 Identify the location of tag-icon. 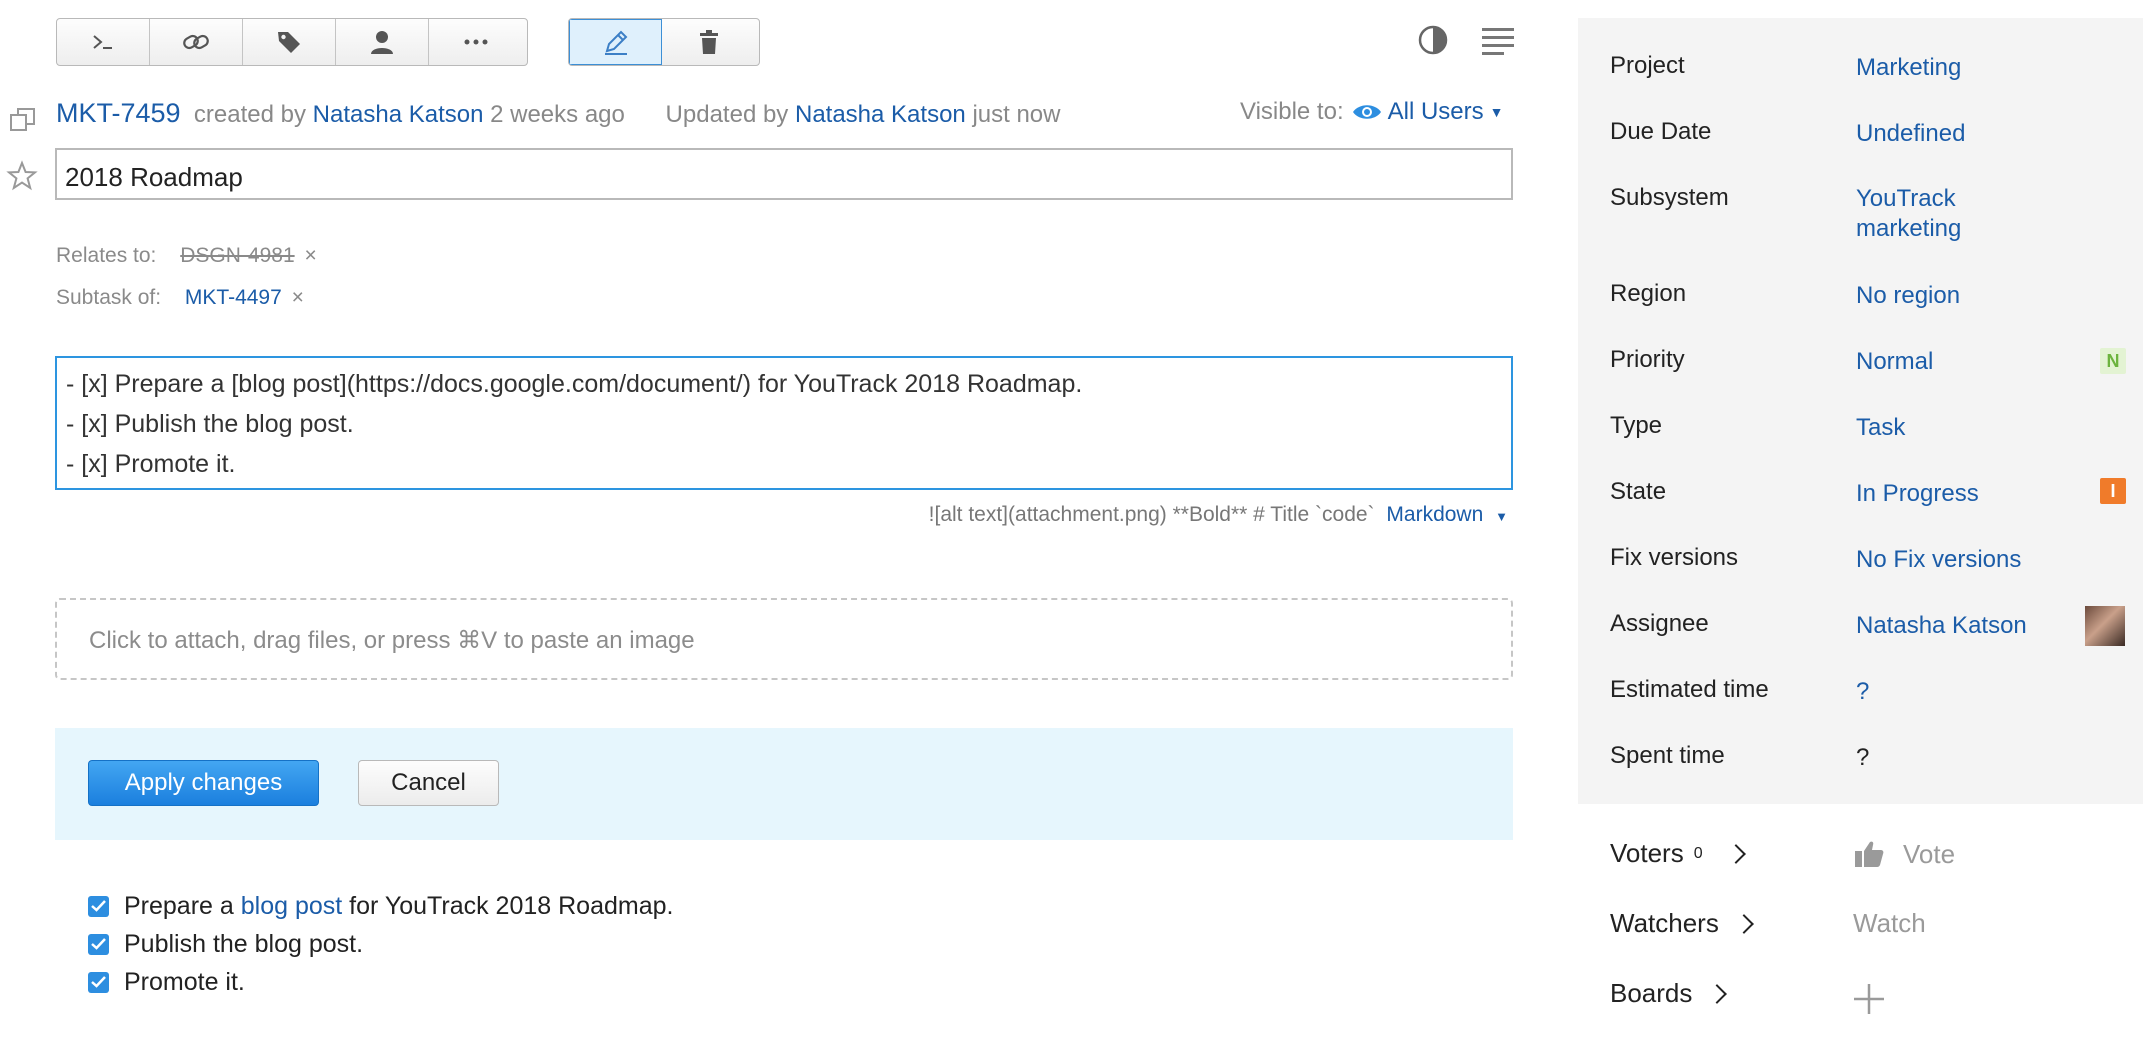
(289, 42).